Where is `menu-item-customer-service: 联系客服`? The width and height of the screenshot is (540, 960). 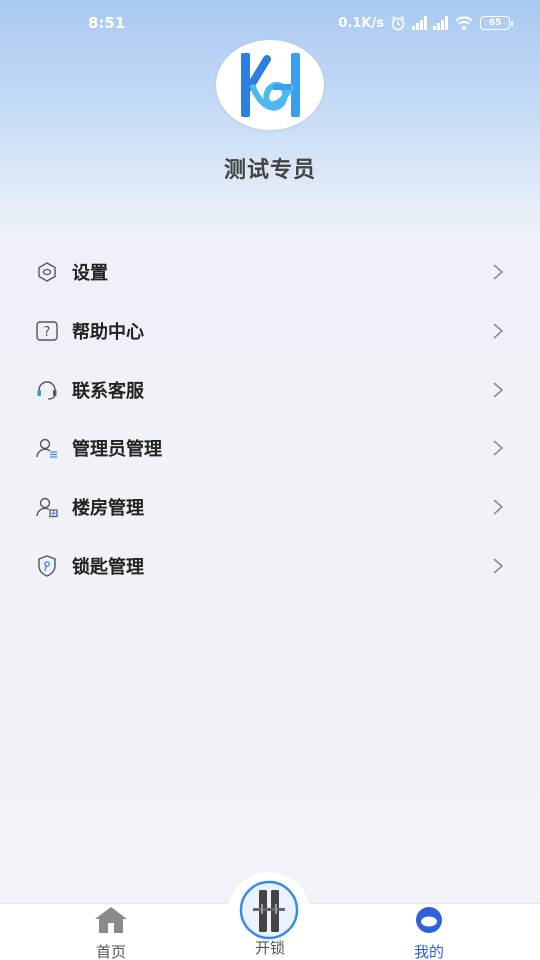 menu-item-customer-service: 联系客服 is located at coordinates (270, 389).